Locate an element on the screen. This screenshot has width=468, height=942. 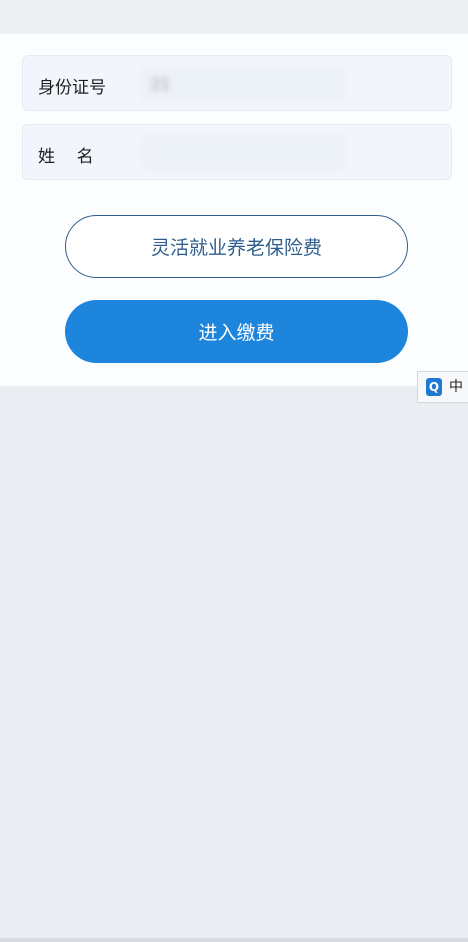
id-number-row: 身份证号 is located at coordinates (237, 83).